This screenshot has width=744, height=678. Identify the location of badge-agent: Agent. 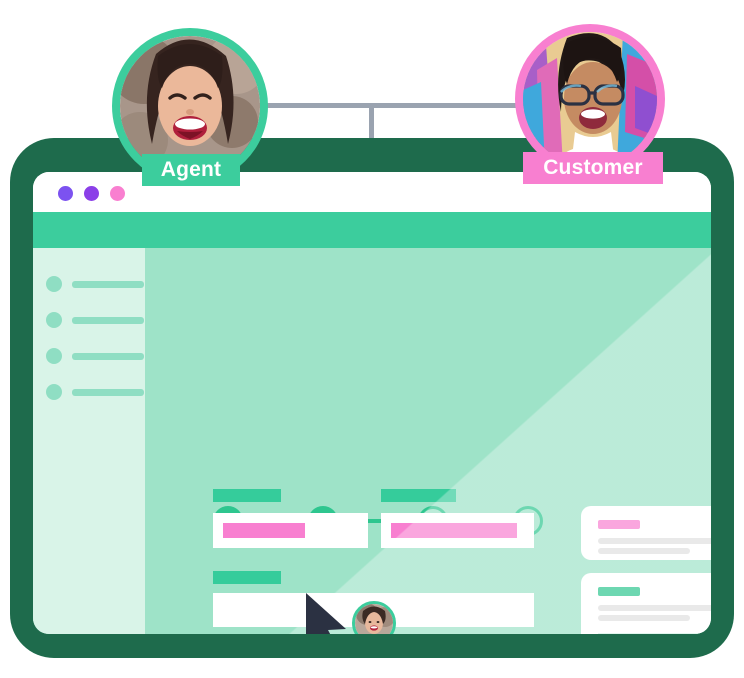
(191, 170).